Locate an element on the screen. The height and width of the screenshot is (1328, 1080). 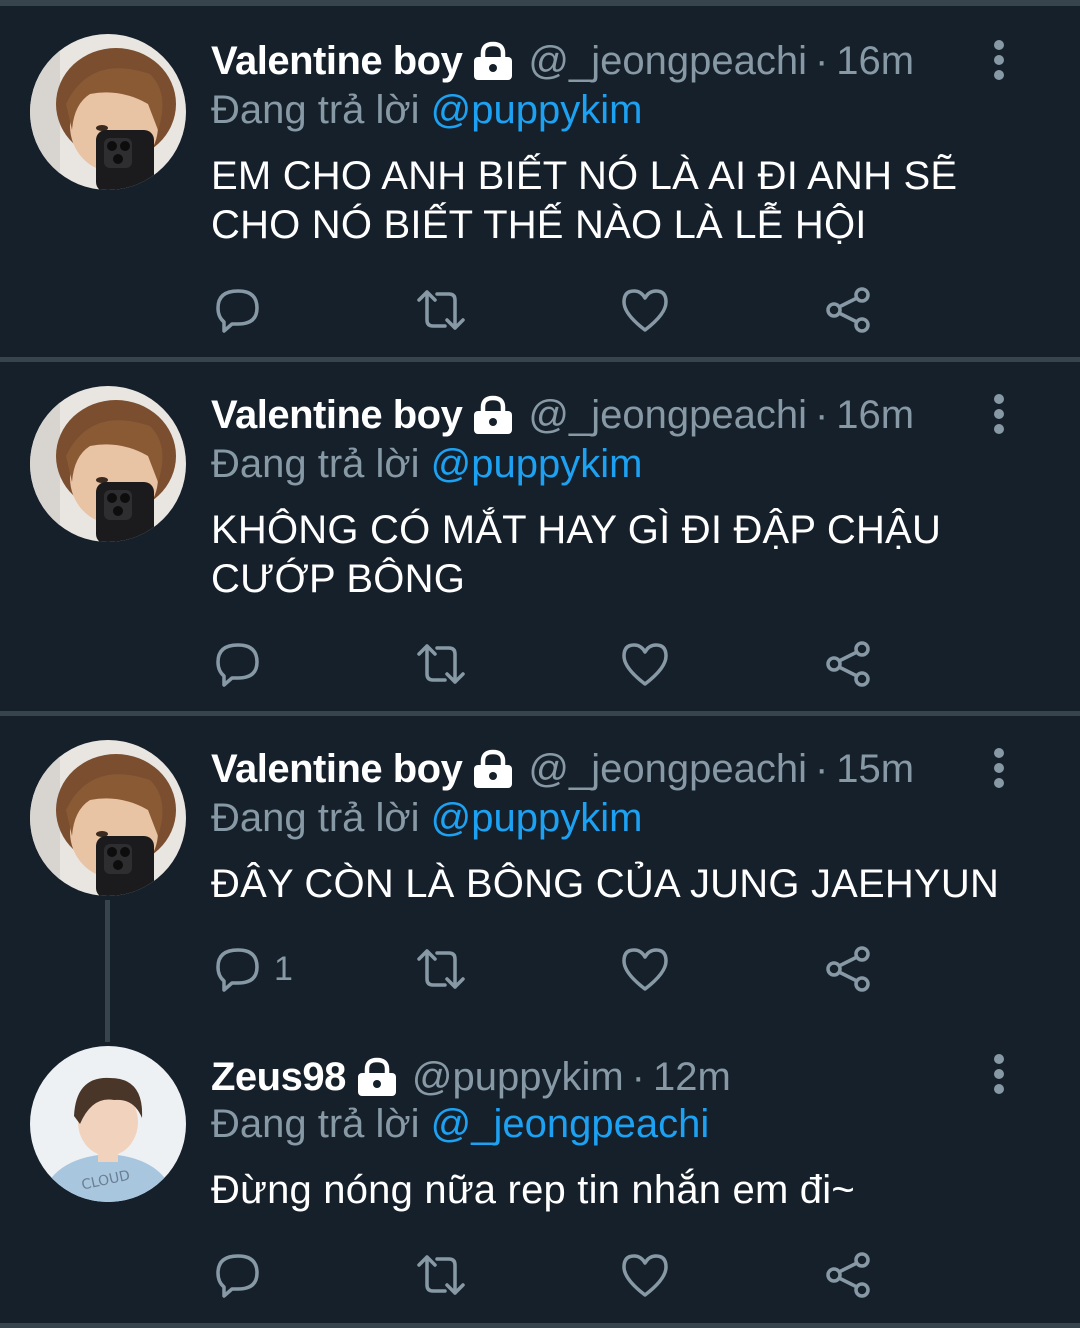
reply-button: 1 is located at coordinates (253, 969).